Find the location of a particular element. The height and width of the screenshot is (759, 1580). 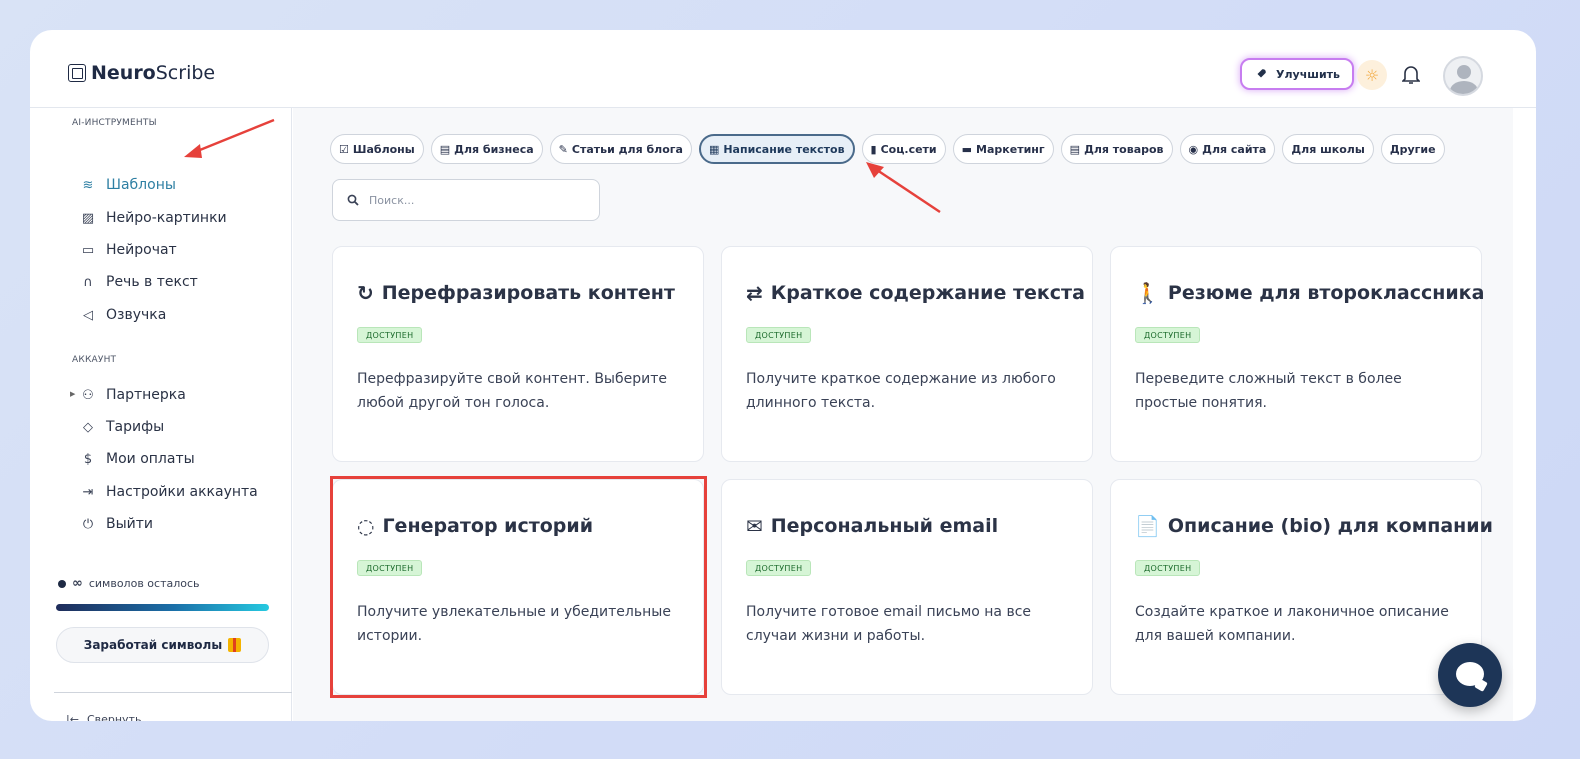

credits-progress-bar is located at coordinates (162, 607).